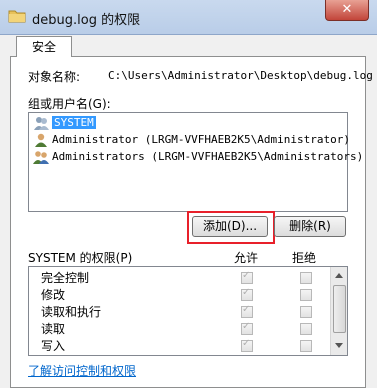 The height and width of the screenshot is (388, 377). Describe the element at coordinates (53, 329) in the screenshot. I see `permission-row-name: 读取` at that location.